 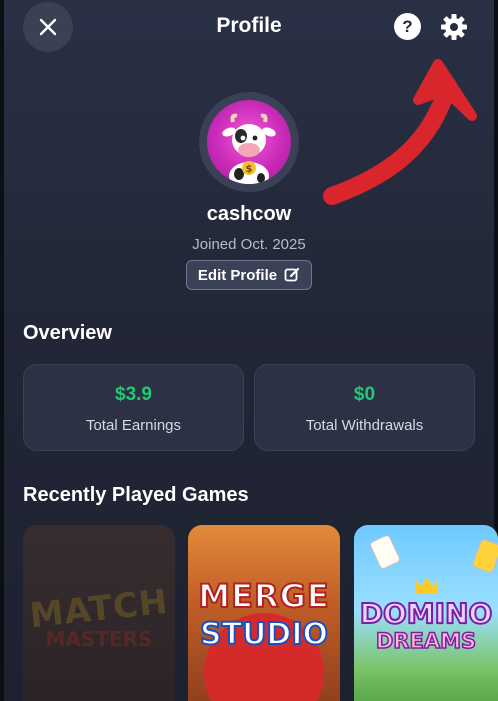 What do you see at coordinates (364, 425) in the screenshot?
I see `total-withdrawals-label: Total Withdrawals` at bounding box center [364, 425].